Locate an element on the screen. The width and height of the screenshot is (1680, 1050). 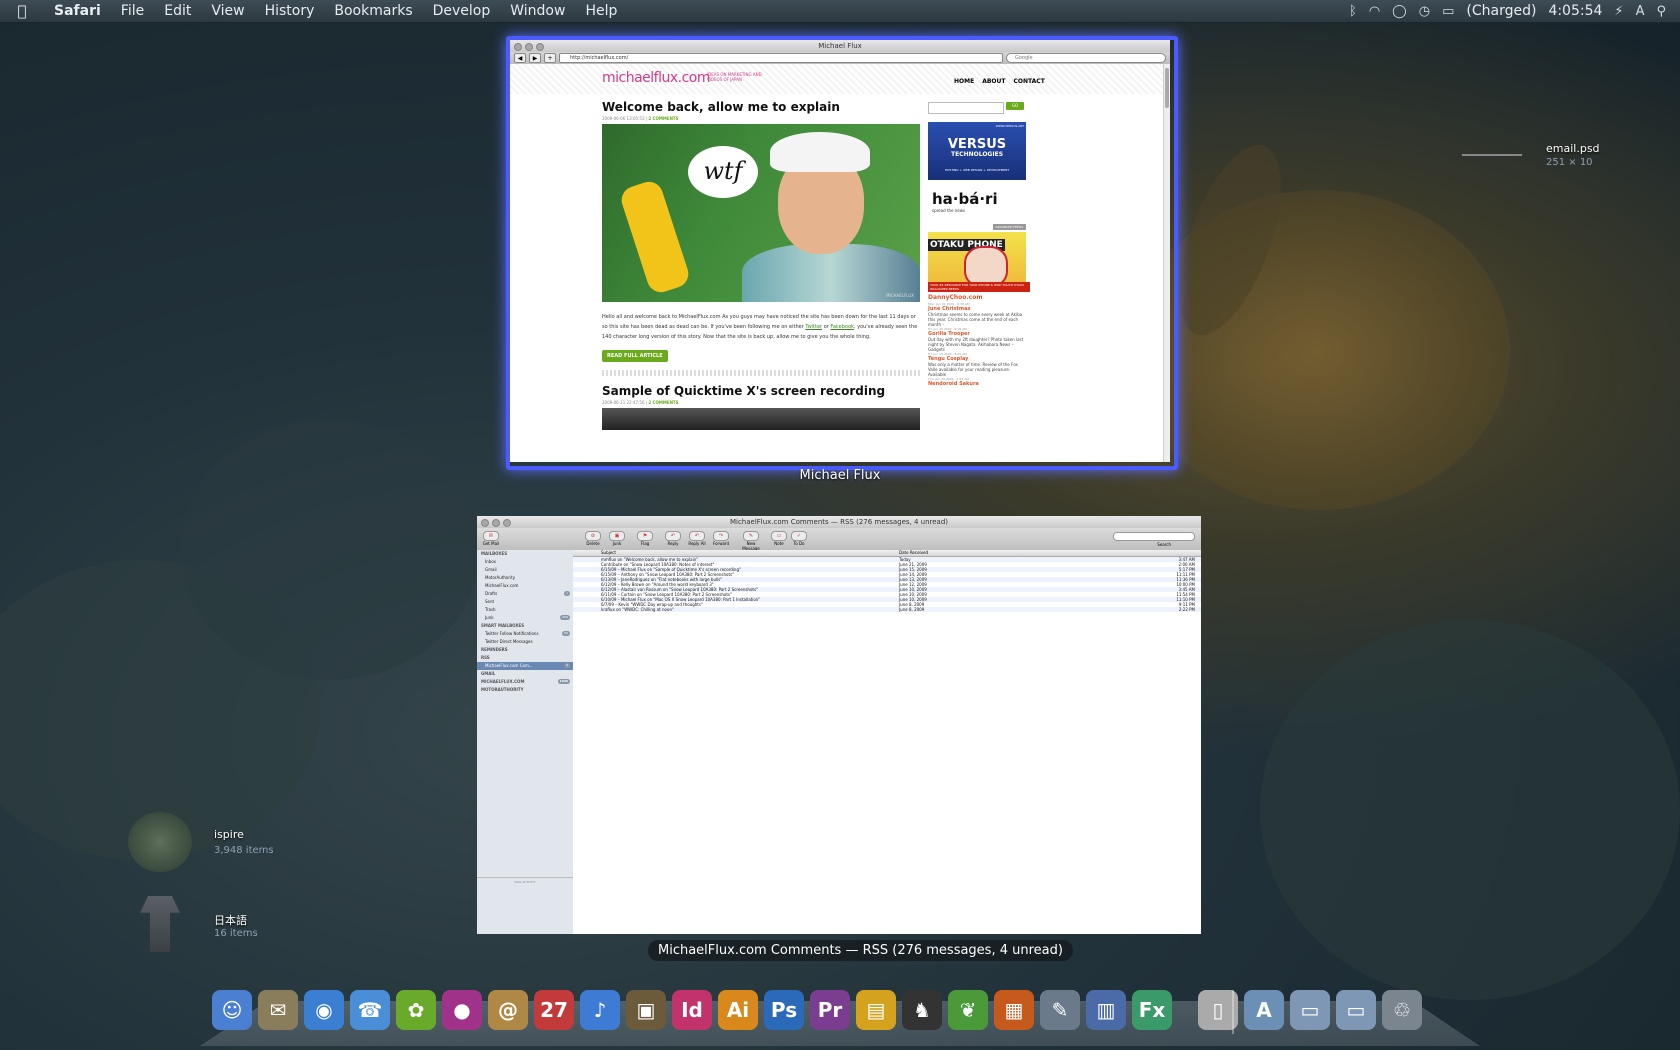
post2-comments-link: 2 COMMENTS is located at coordinates (663, 402).